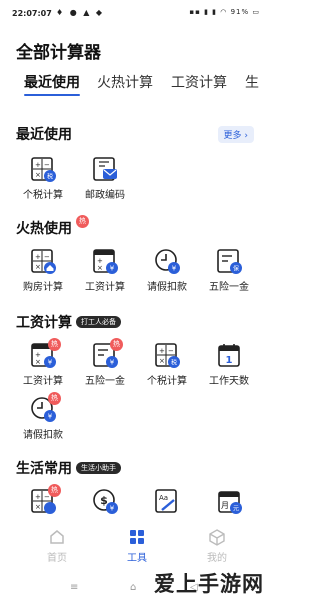 This screenshot has height=600, width=320. I want to click on tab-salary: 工资计算, so click(199, 82).